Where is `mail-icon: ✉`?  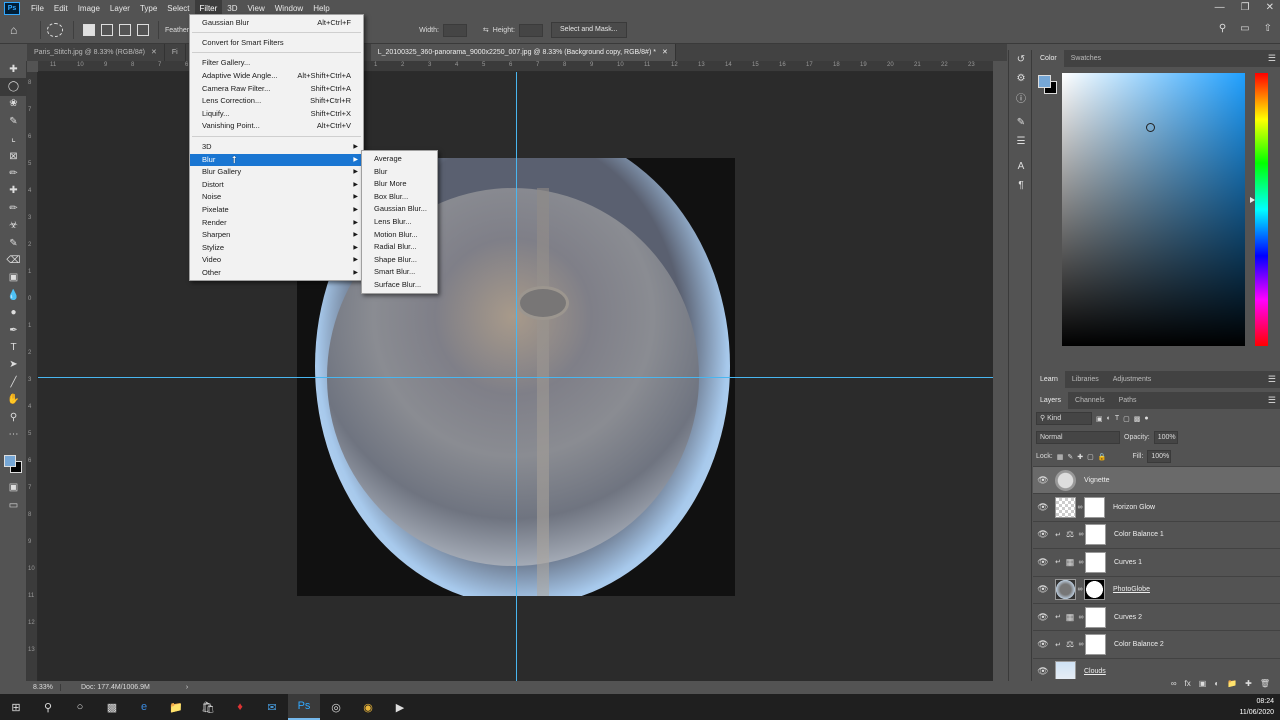 mail-icon: ✉ is located at coordinates (272, 707).